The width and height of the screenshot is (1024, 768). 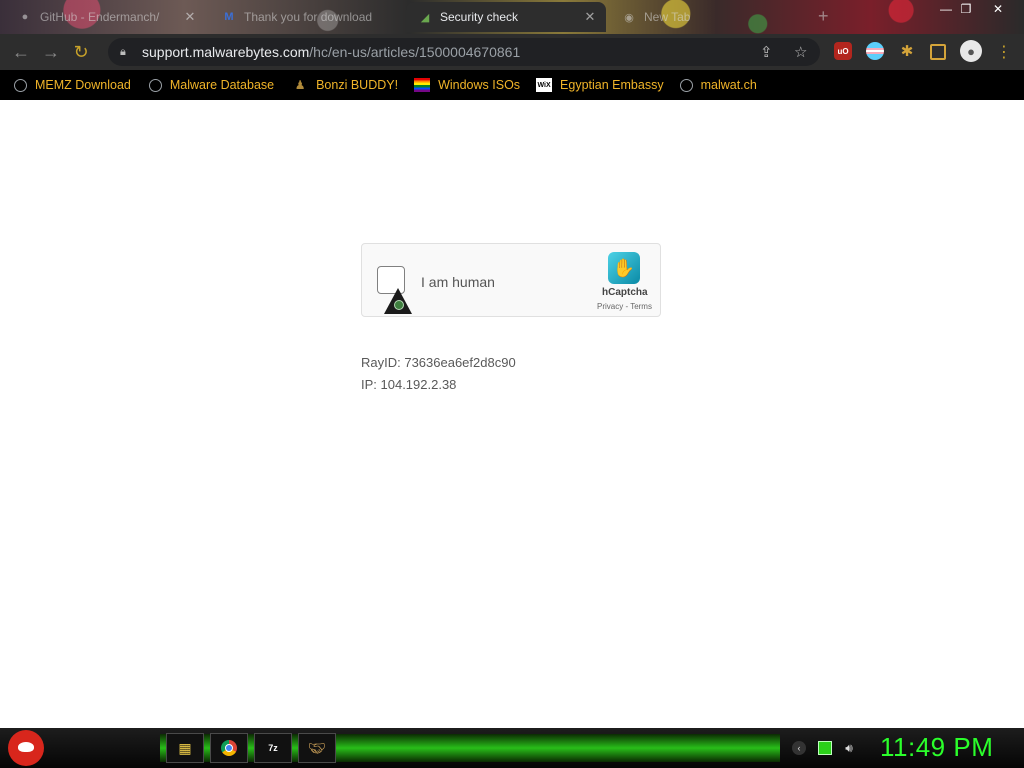 I want to click on chrome-taskbar-icon, so click(x=229, y=748).